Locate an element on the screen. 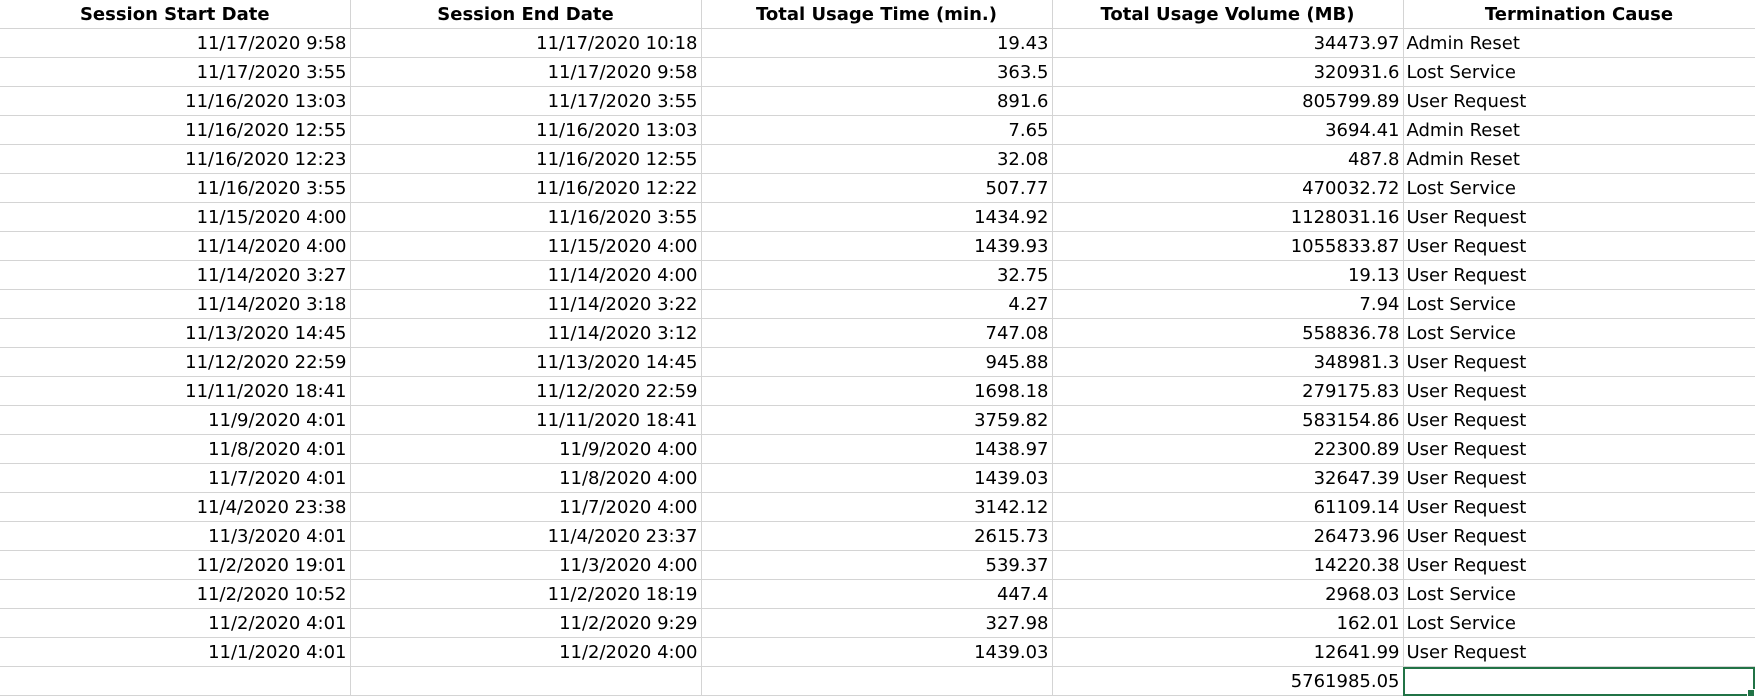  cell-session-start-date: 11/14/2020 3:18 is located at coordinates (175, 304).